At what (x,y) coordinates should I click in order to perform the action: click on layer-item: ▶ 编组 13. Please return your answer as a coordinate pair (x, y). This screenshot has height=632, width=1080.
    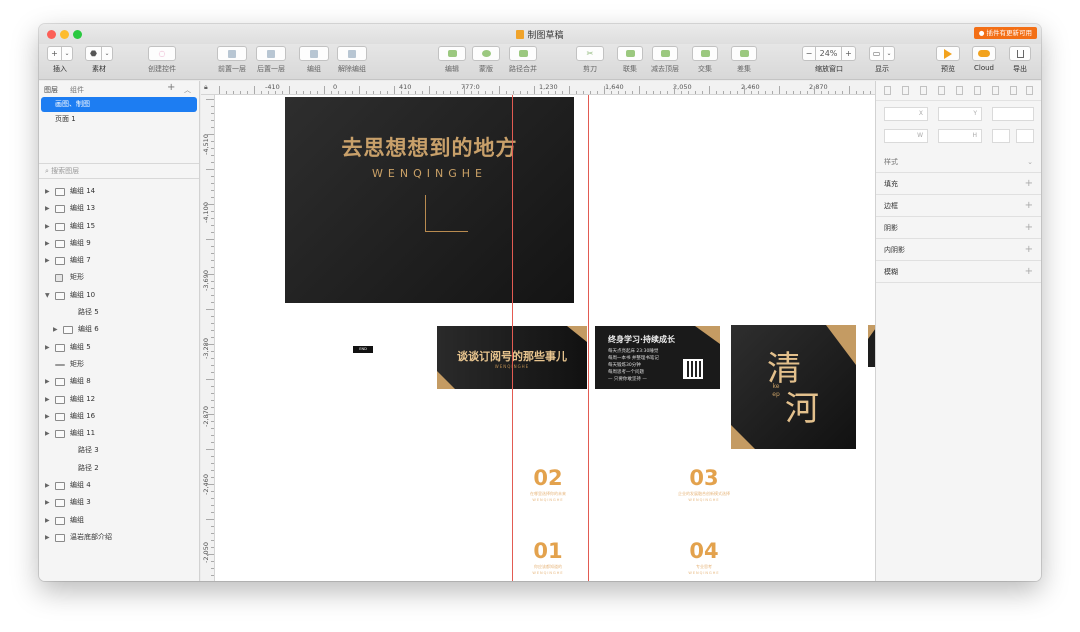
    Looking at the image, I should click on (119, 208).